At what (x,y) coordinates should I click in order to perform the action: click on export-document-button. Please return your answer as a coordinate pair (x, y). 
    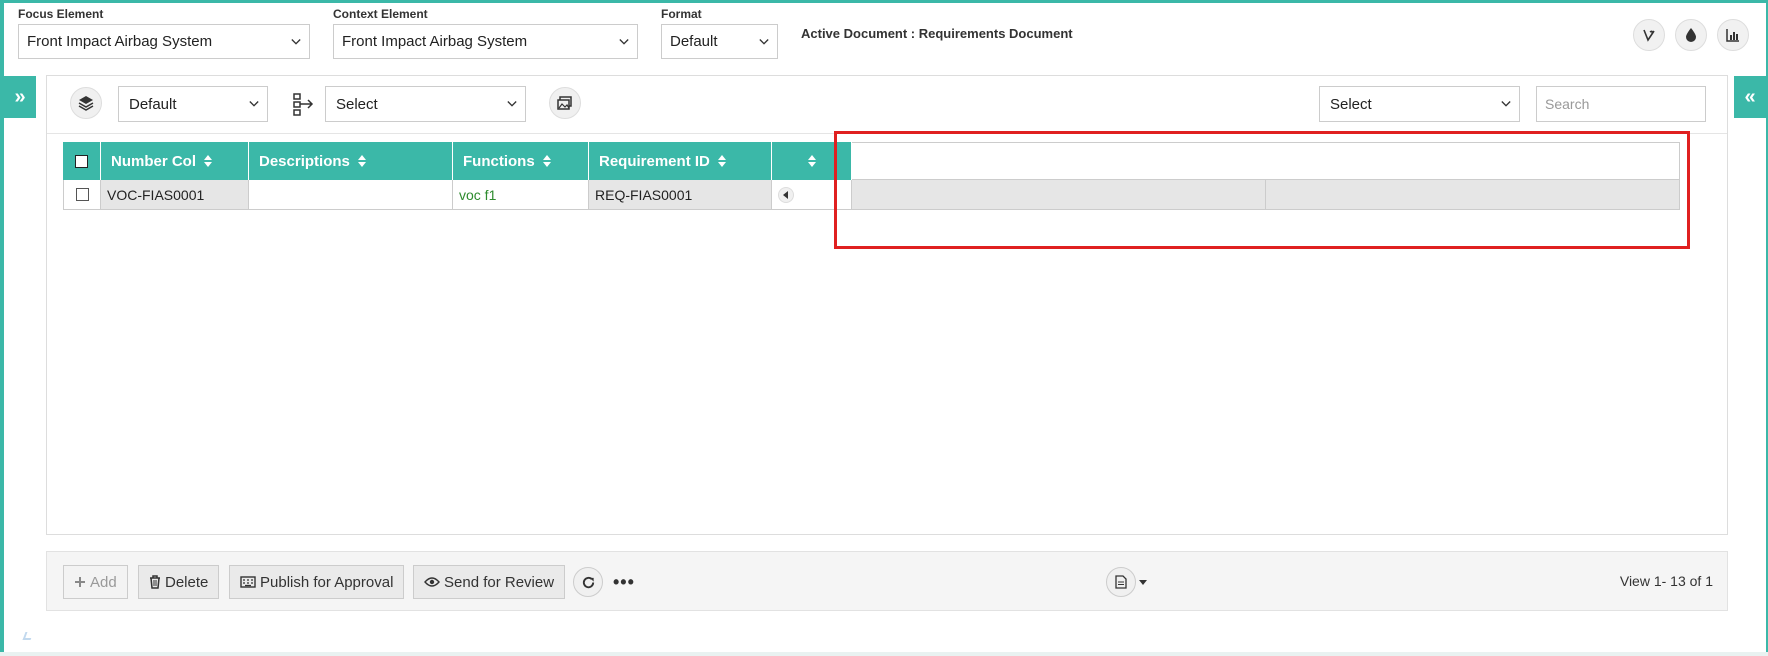
    Looking at the image, I should click on (1121, 582).